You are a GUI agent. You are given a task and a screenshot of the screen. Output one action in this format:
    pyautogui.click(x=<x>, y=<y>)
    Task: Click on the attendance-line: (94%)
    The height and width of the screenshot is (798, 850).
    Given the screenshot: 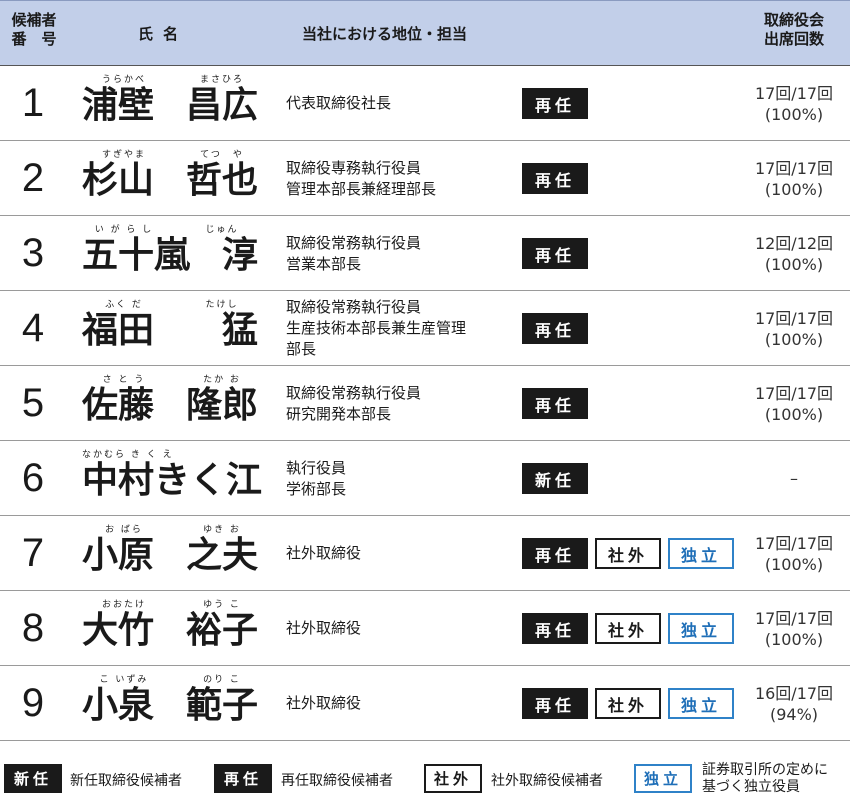 What is the action you would take?
    pyautogui.click(x=794, y=714)
    